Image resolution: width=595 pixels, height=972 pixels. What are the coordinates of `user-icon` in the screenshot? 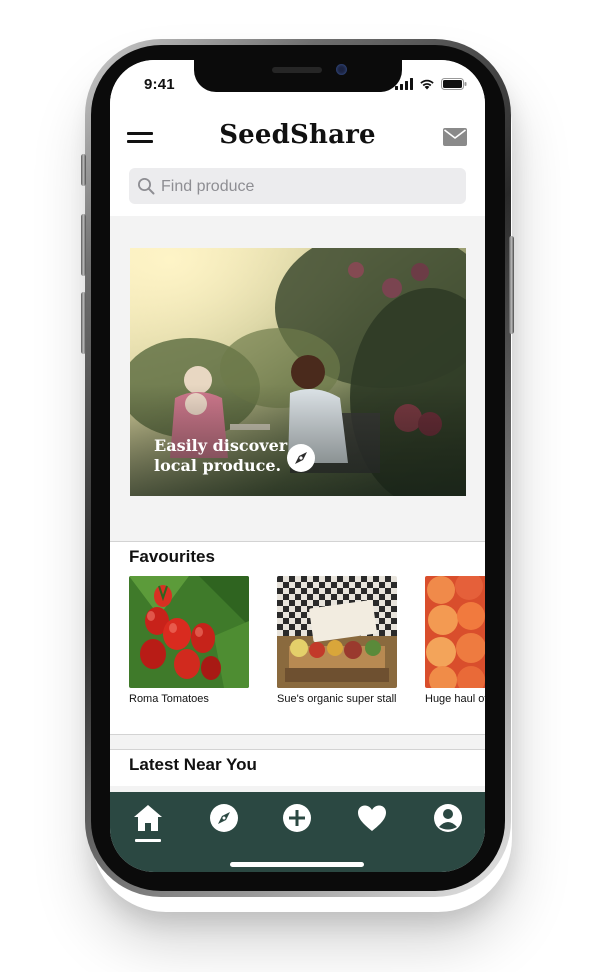 It's located at (448, 818).